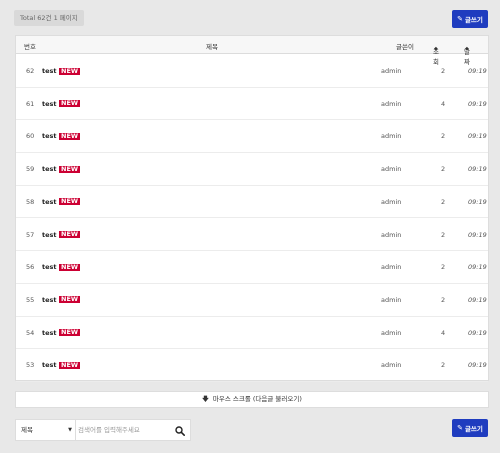 This screenshot has width=500, height=453. I want to click on search-form: 제목 ▼, so click(103, 430).